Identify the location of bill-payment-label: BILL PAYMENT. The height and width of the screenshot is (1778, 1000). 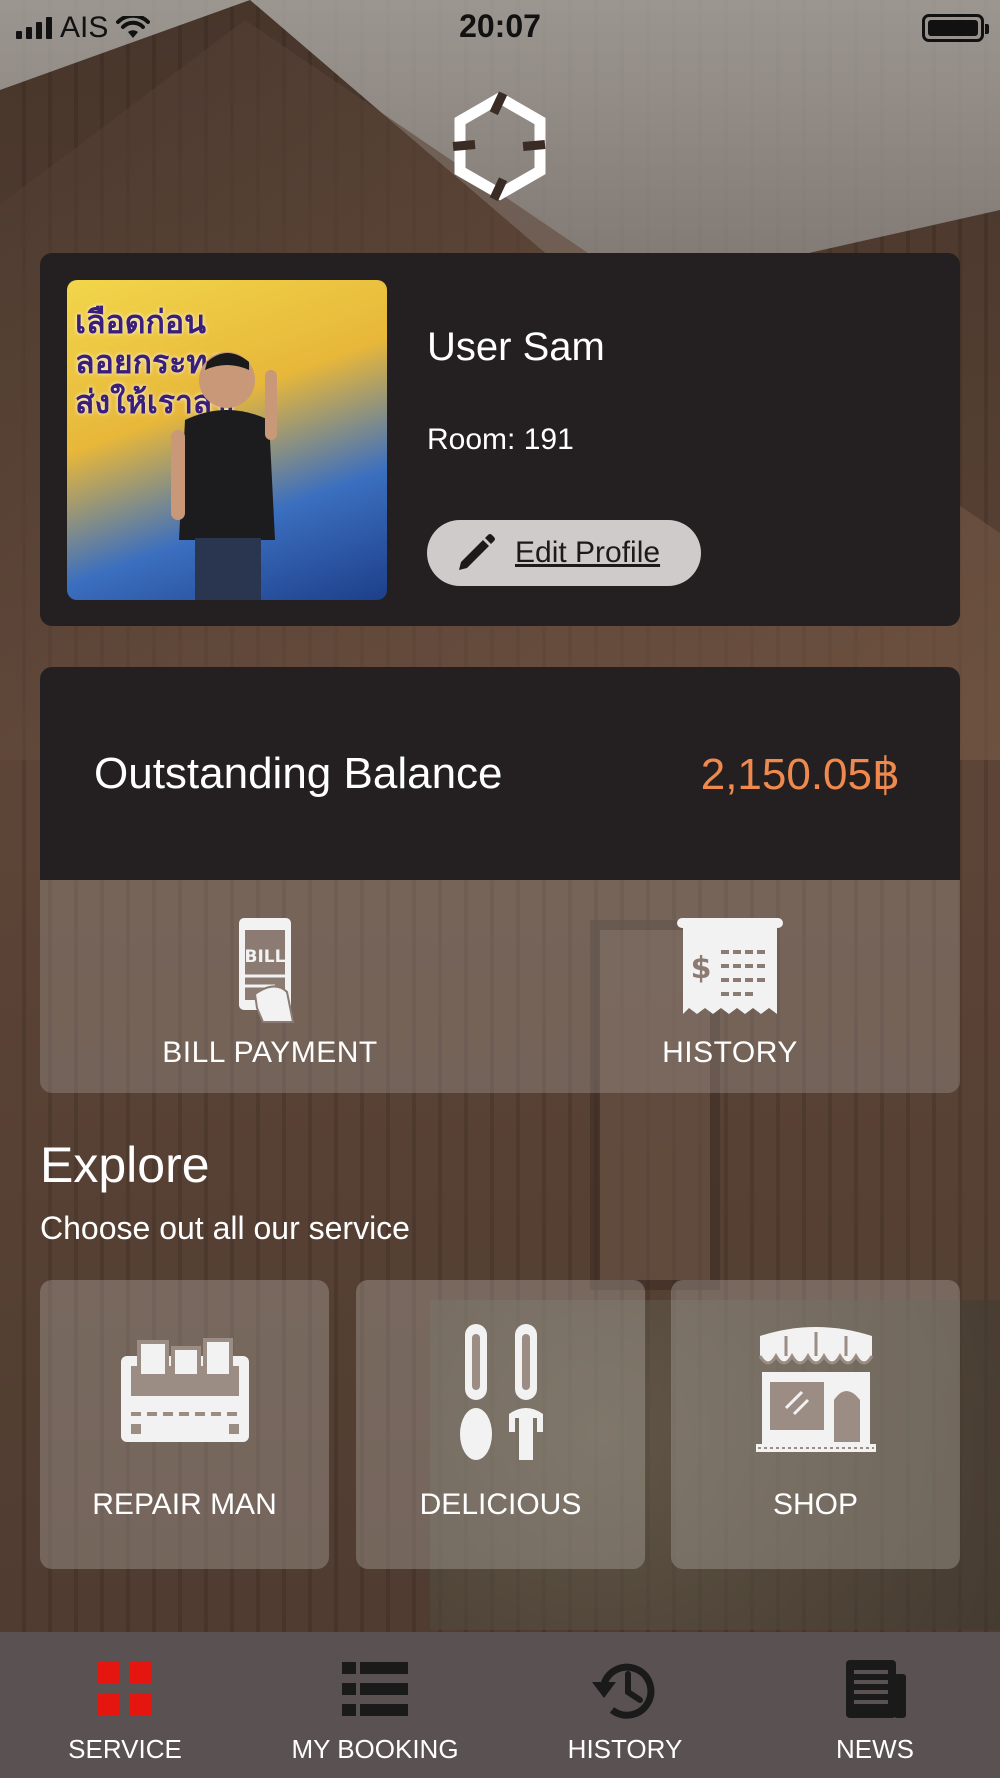
(270, 1052).